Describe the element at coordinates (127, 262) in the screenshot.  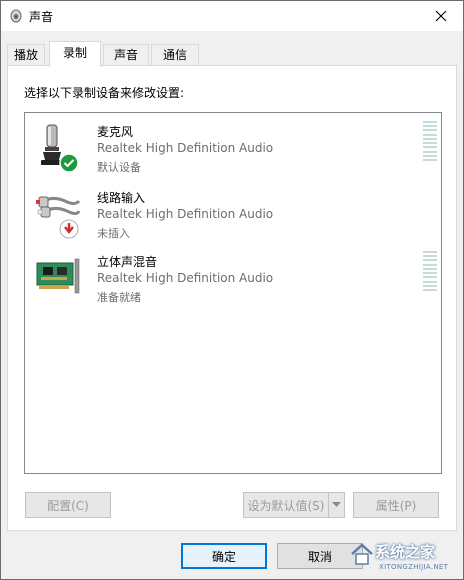
I see `device-name: 立体声混音` at that location.